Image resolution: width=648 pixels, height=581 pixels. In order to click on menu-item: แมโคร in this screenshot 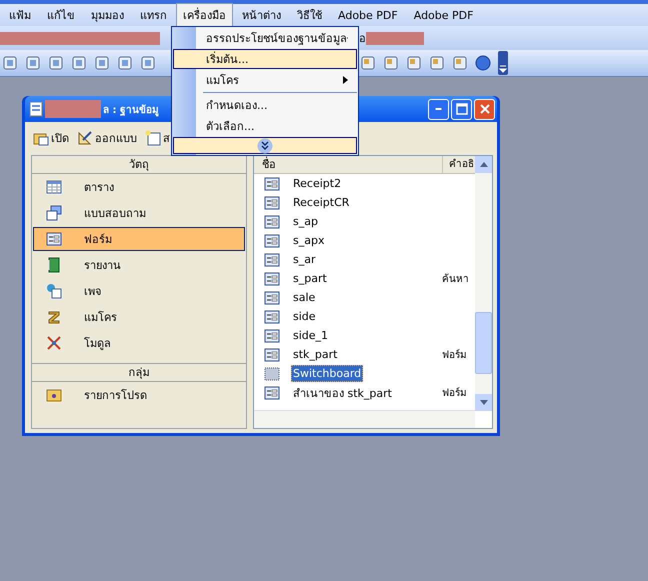, I will do `click(265, 80)`.